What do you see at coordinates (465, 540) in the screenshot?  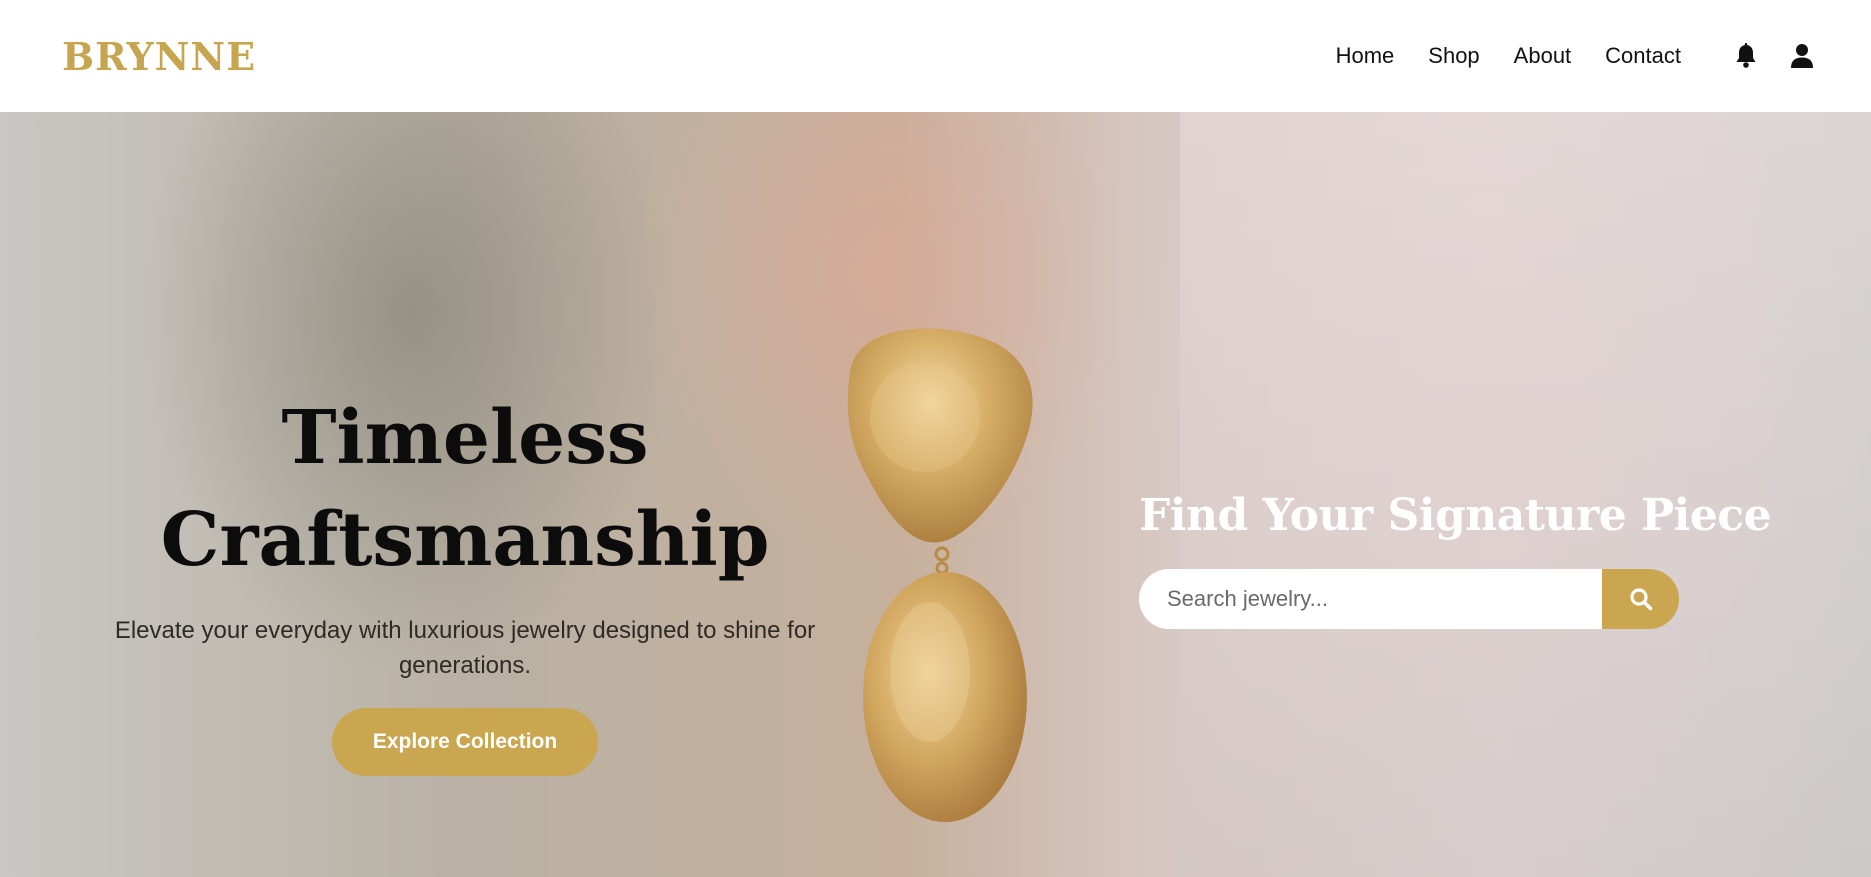 I see `hero-title-line2: Craftsmanship` at bounding box center [465, 540].